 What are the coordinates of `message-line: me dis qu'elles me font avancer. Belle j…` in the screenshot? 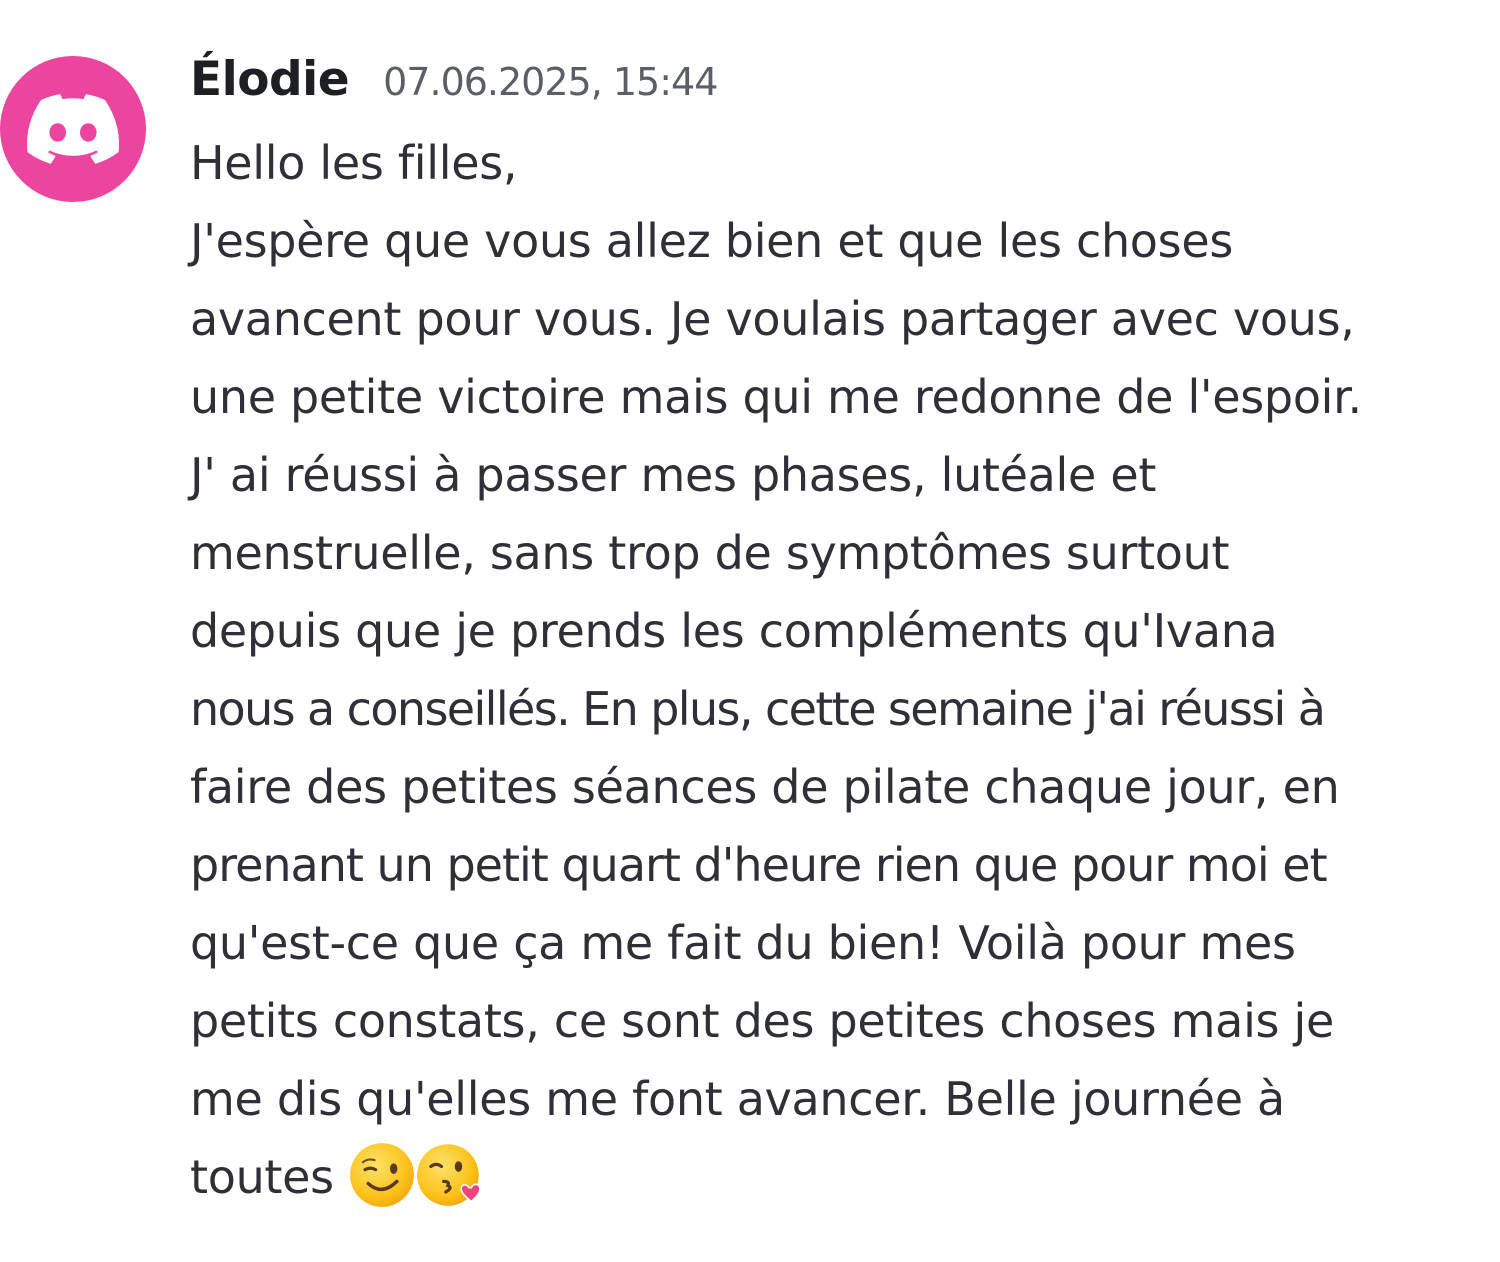 It's located at (737, 1099).